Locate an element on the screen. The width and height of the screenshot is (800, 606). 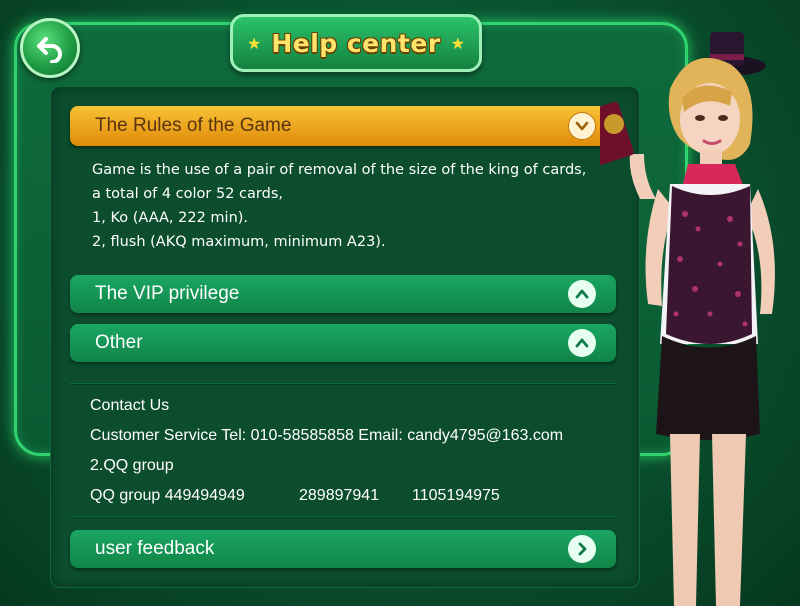
section-vip-header: The VIP privilege is located at coordinates (343, 294).